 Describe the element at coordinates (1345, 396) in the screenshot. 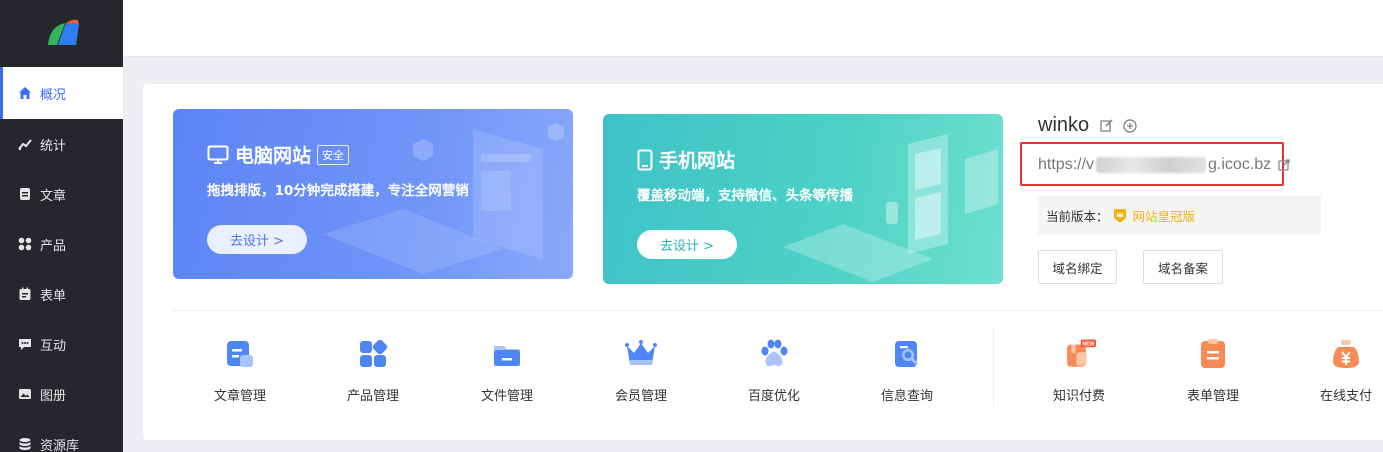

I see `tool-label: 在线支付` at that location.